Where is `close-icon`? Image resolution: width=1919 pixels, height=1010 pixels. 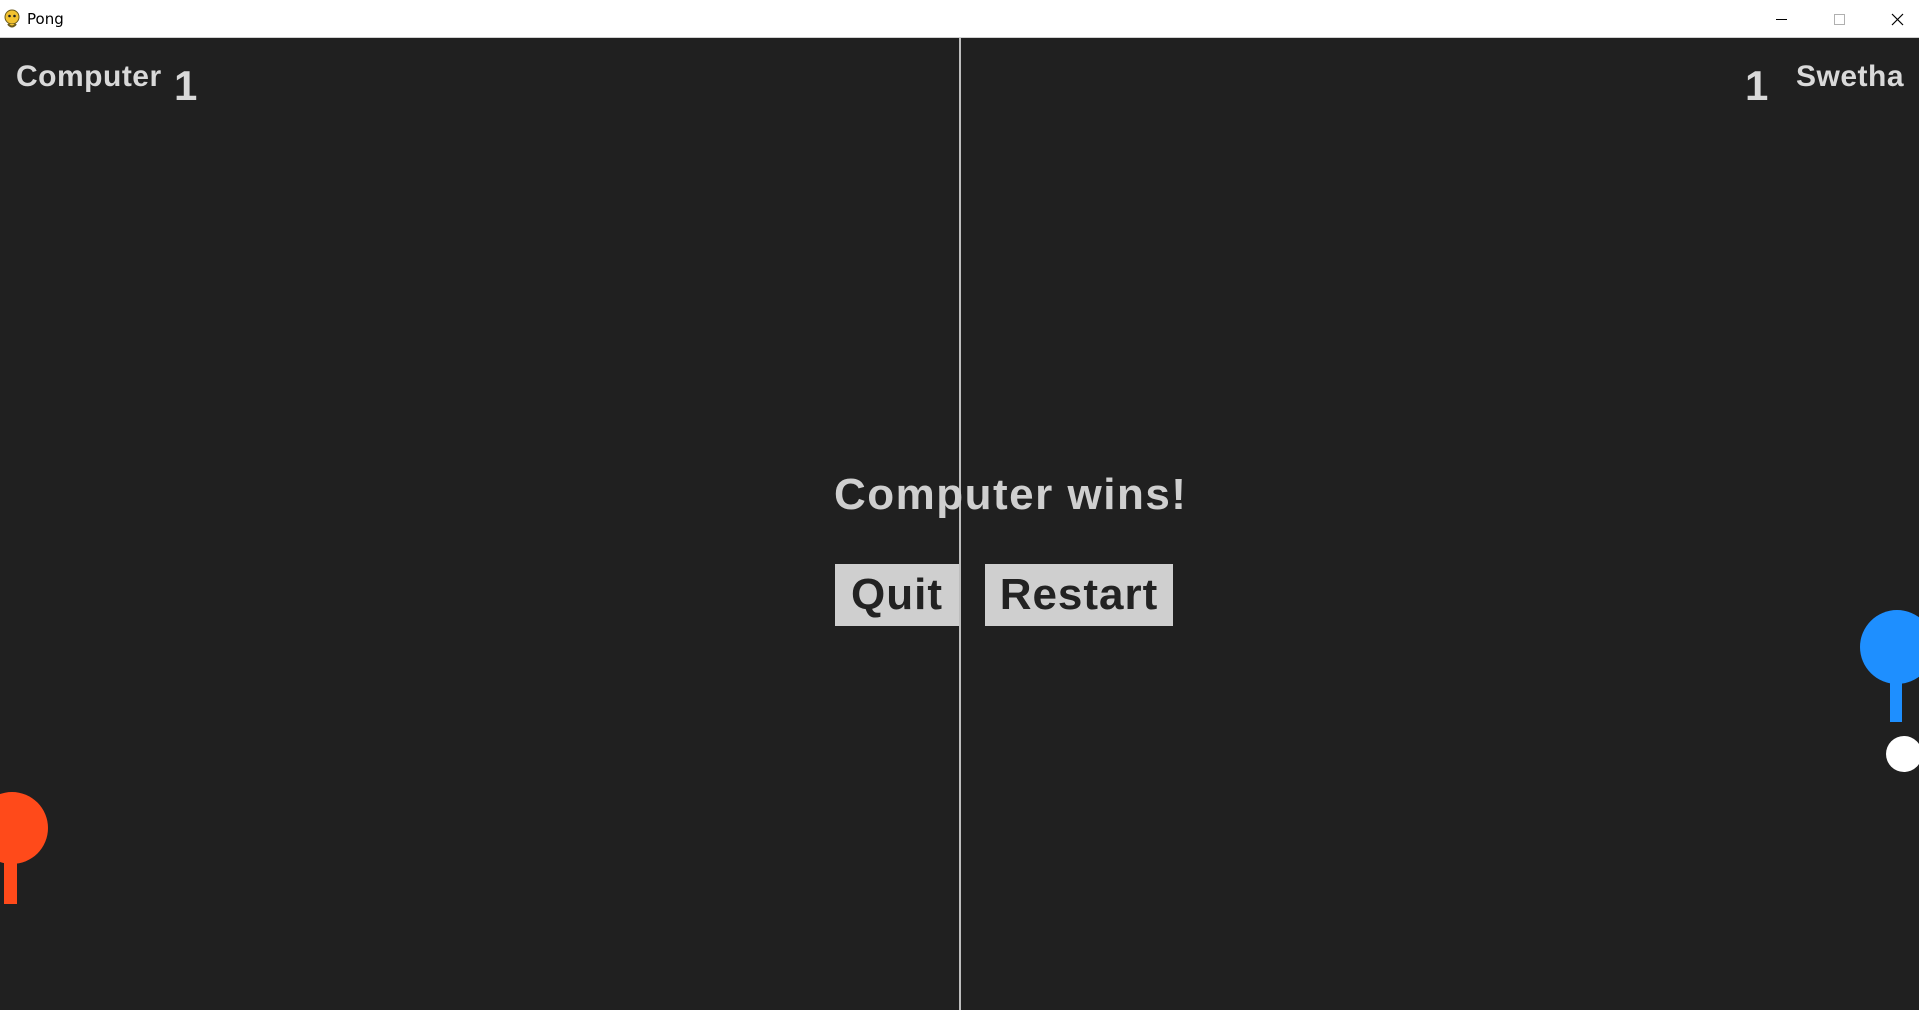 close-icon is located at coordinates (1897, 19).